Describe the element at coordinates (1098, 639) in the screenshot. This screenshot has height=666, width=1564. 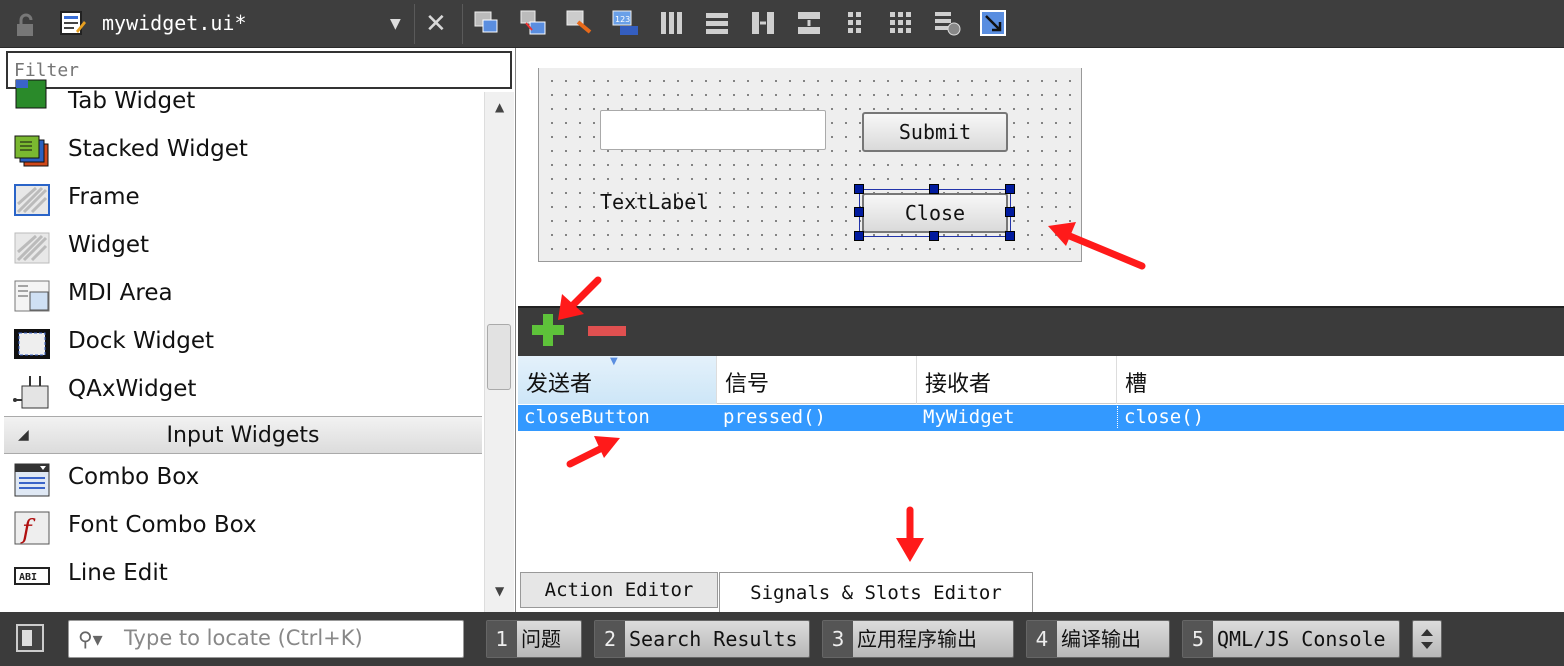
I see `output-pane-compile-output: 4 编译输出` at that location.